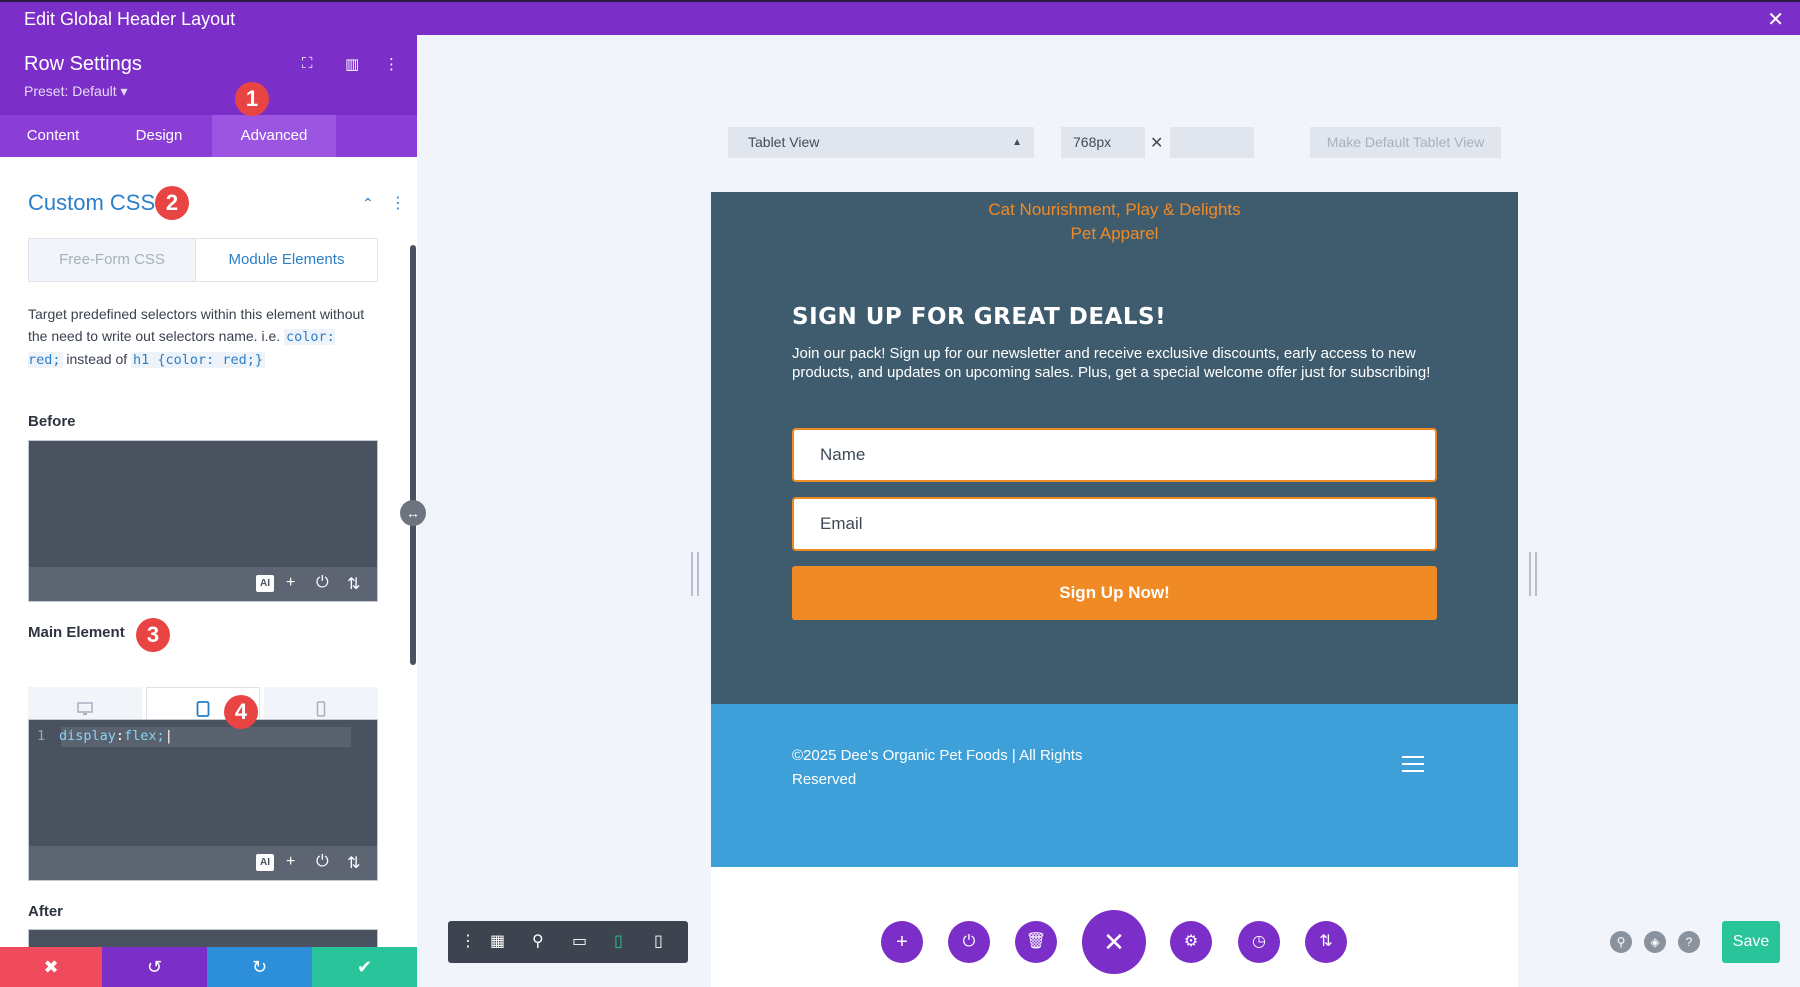 The height and width of the screenshot is (987, 1800). What do you see at coordinates (1114, 593) in the screenshot?
I see `sign-up-button: Sign Up Now!` at bounding box center [1114, 593].